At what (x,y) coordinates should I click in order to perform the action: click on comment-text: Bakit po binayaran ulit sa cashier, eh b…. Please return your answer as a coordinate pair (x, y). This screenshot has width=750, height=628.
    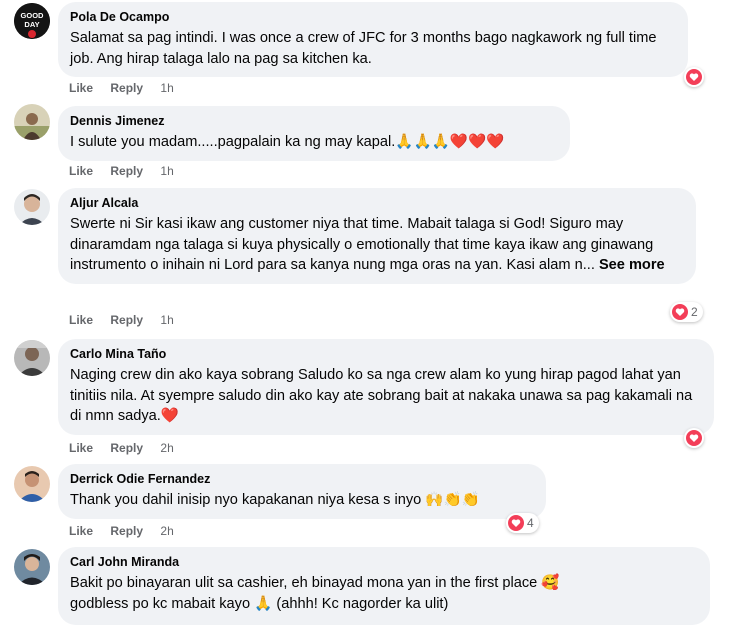
    Looking at the image, I should click on (315, 583).